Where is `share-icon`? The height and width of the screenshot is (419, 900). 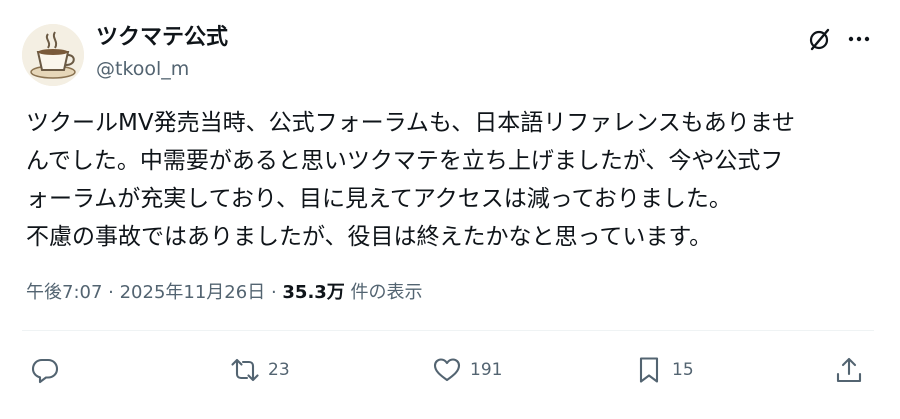
share-icon is located at coordinates (849, 370).